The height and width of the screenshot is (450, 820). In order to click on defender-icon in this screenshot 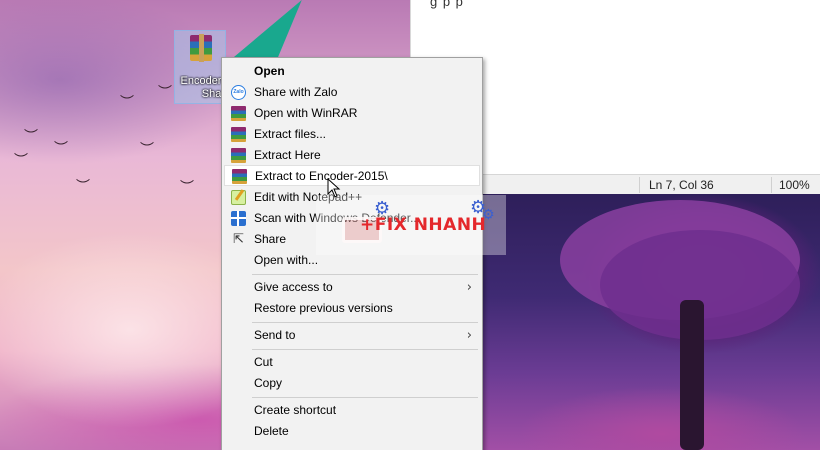, I will do `click(238, 218)`.